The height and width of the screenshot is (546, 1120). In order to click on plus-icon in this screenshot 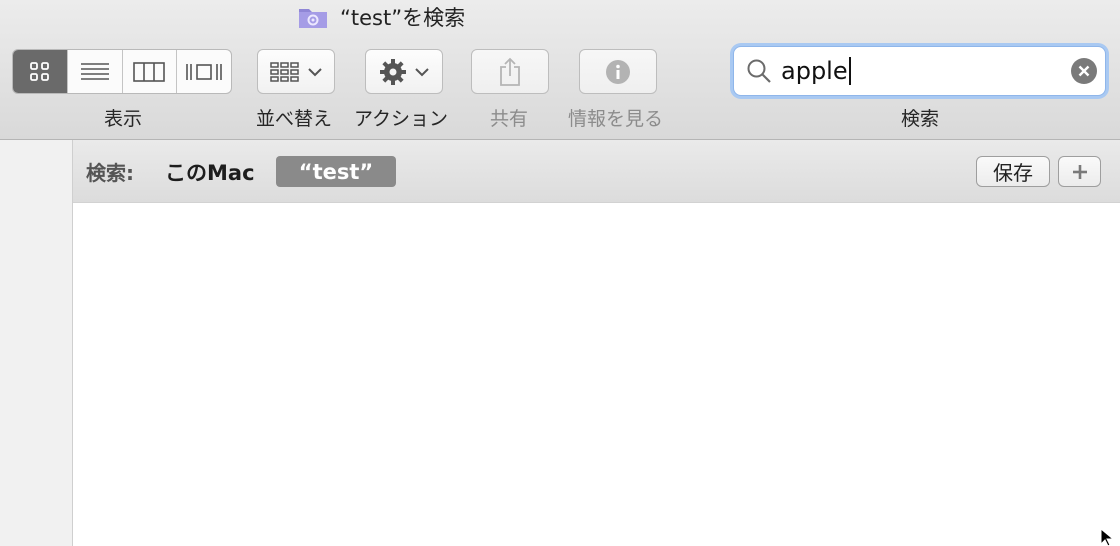, I will do `click(1079, 171)`.